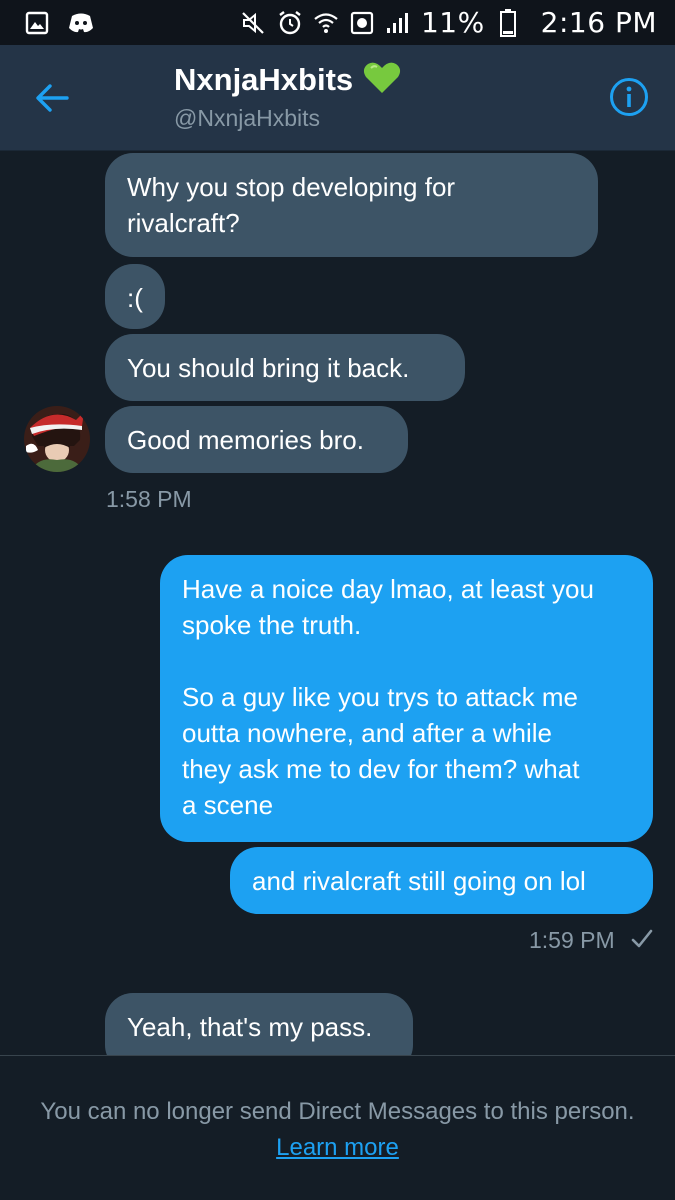  Describe the element at coordinates (259, 1024) in the screenshot. I see `incoming-message: Yeah, that's my pass.` at that location.